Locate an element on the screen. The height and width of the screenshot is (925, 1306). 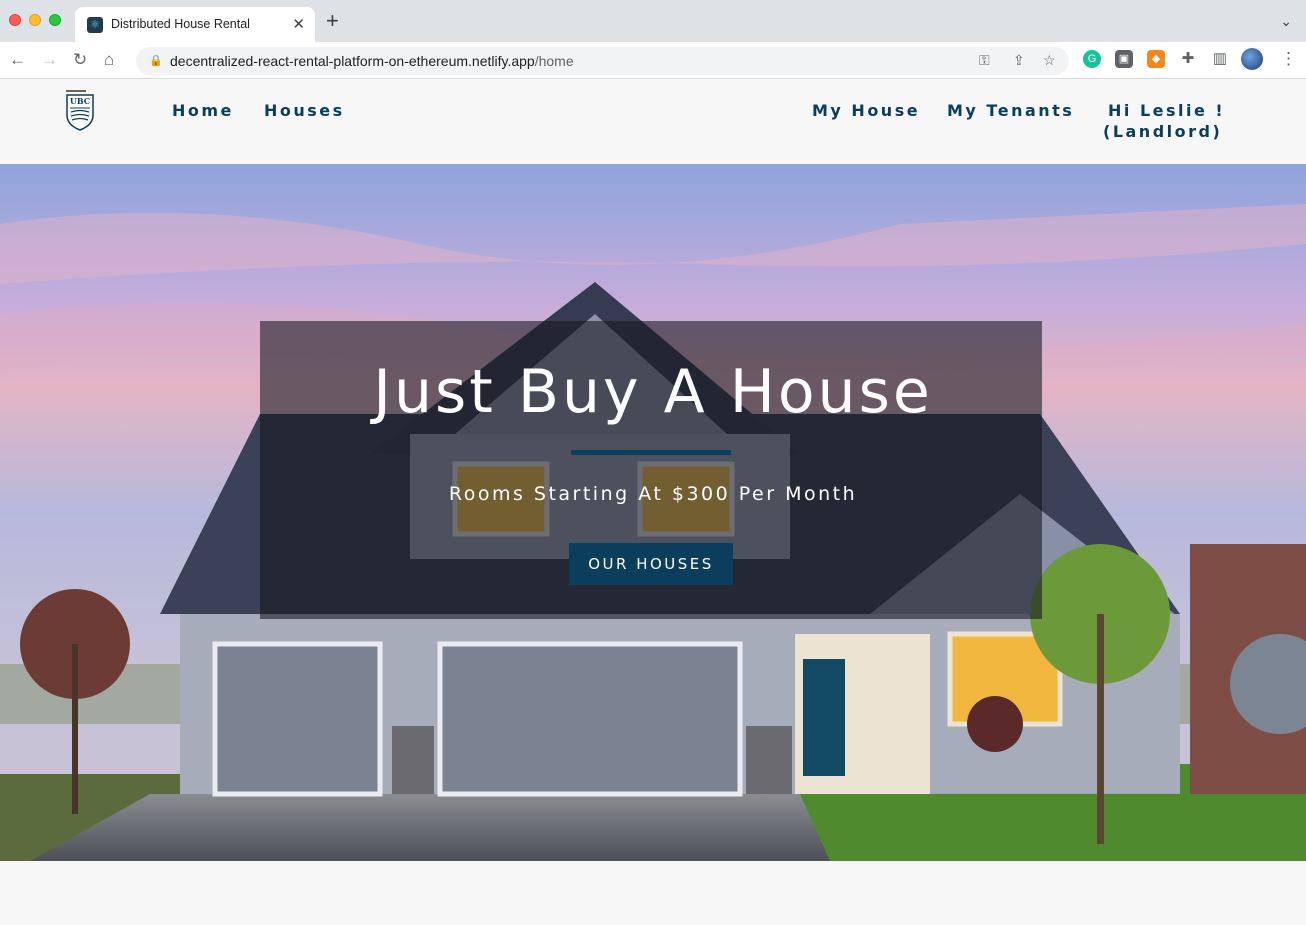
our-houses-button: OUR HOUSES is located at coordinates (651, 564).